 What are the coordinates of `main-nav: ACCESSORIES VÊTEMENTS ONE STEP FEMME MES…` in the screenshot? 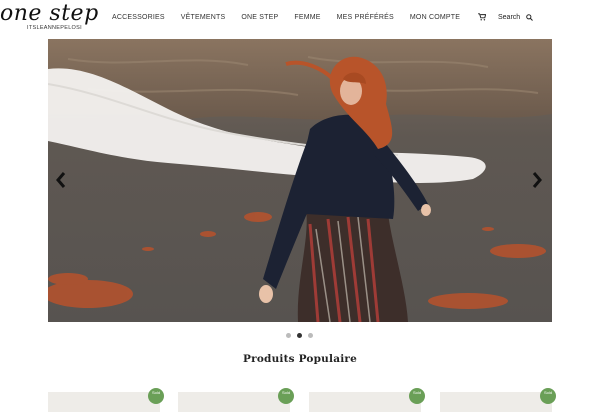 It's located at (286, 17).